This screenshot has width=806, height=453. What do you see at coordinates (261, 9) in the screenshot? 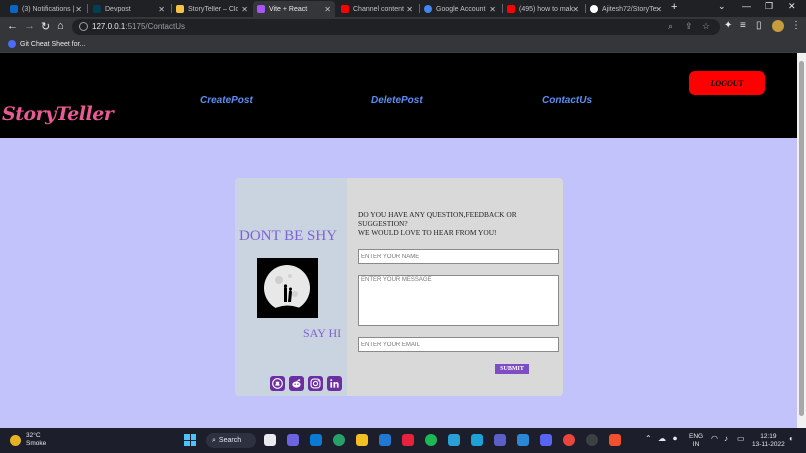
I see `vite-favicon-icon` at bounding box center [261, 9].